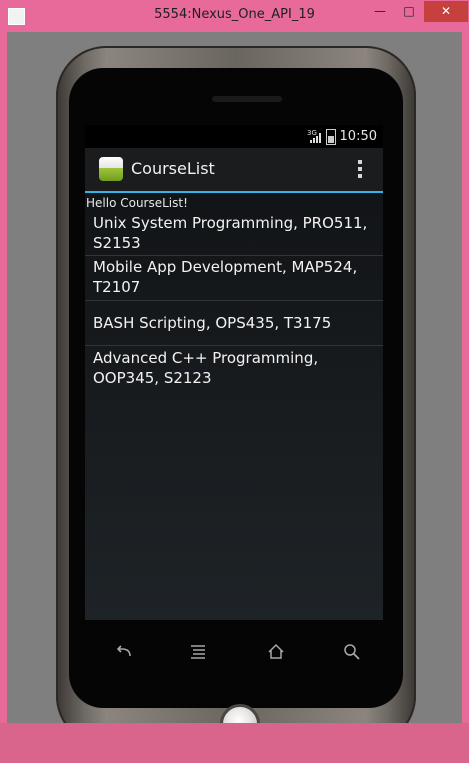 This screenshot has height=763, width=469. Describe the element at coordinates (234, 136) in the screenshot. I see `status-bar: 3G 10:50` at that location.